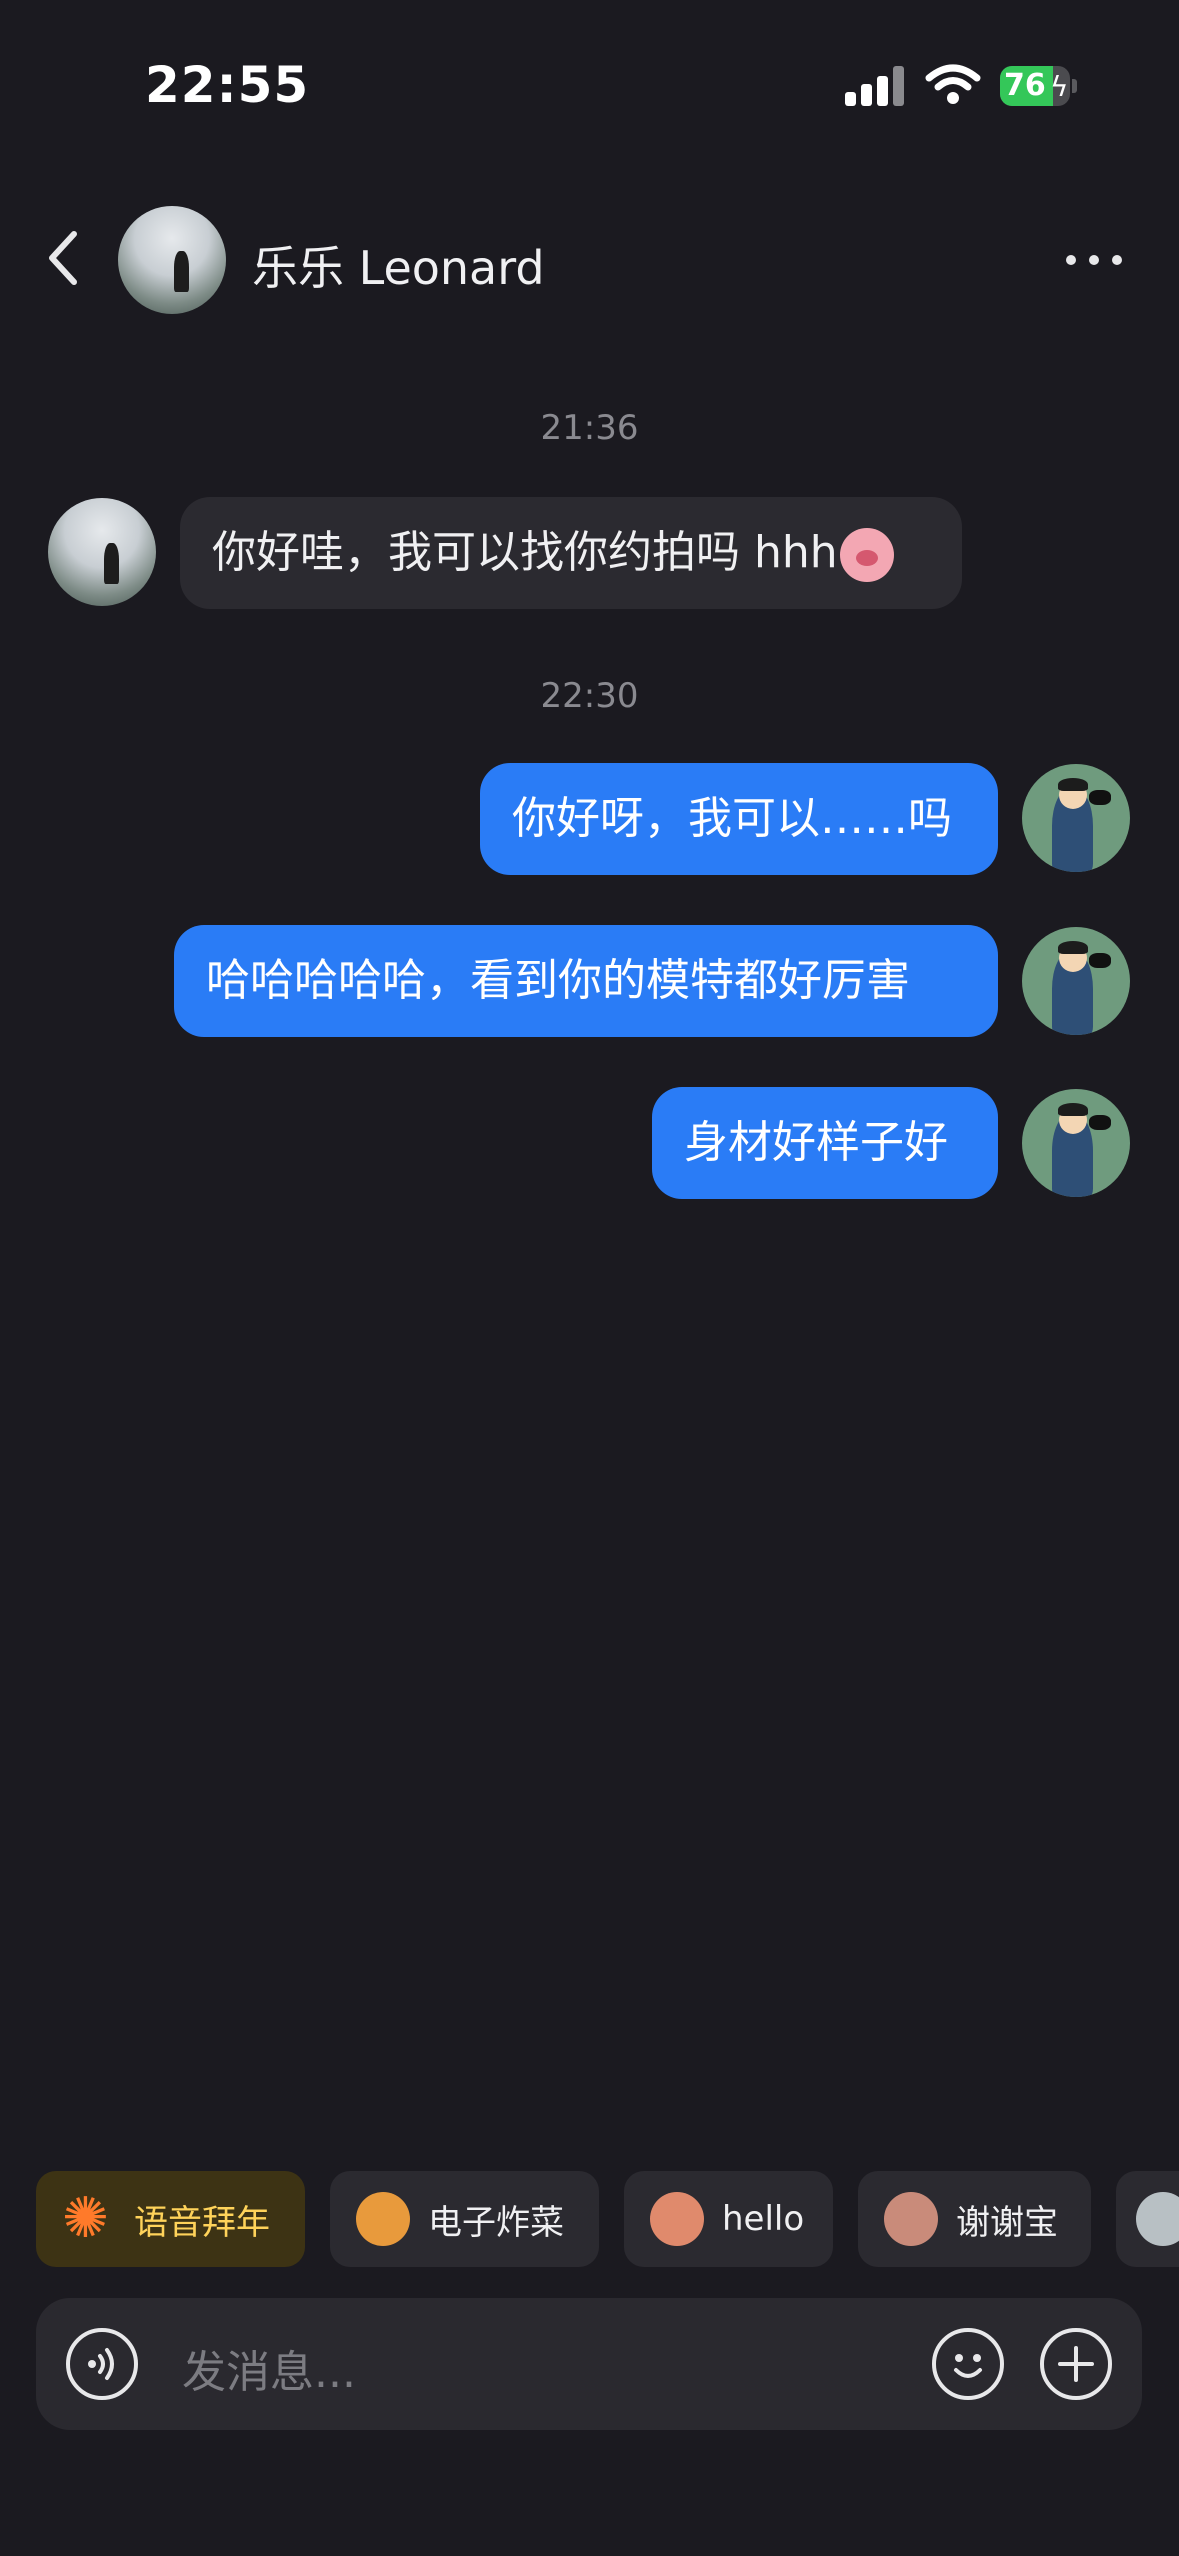 This screenshot has height=2556, width=1179. What do you see at coordinates (763, 2219) in the screenshot?
I see `chip-label: hello` at bounding box center [763, 2219].